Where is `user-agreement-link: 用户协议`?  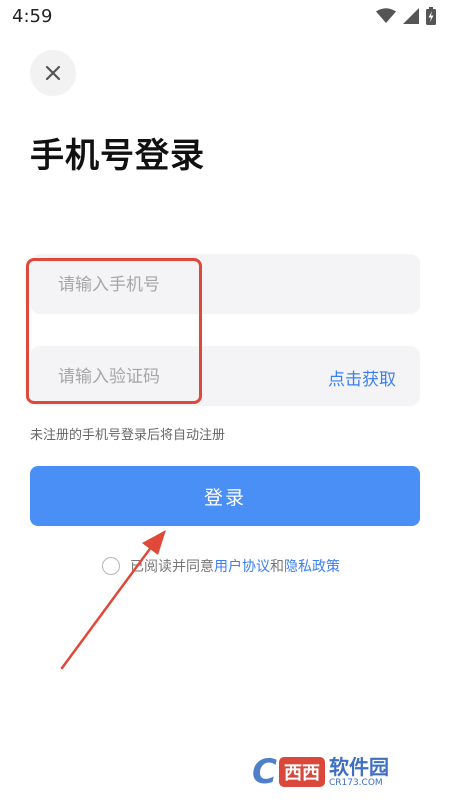
user-agreement-link: 用户协议 is located at coordinates (242, 566).